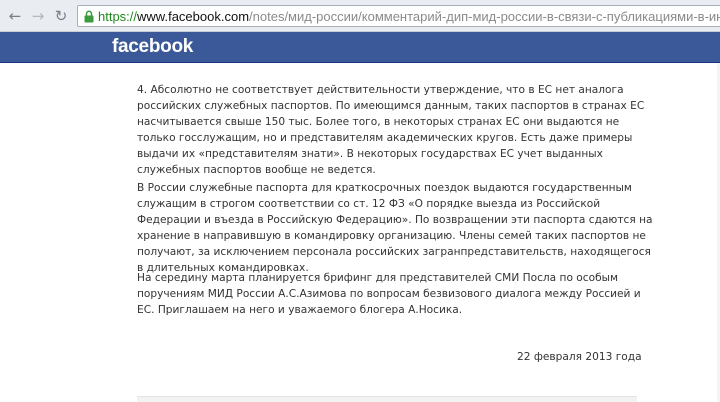  I want to click on note-date: 22 февраля 2013 года, so click(579, 357).